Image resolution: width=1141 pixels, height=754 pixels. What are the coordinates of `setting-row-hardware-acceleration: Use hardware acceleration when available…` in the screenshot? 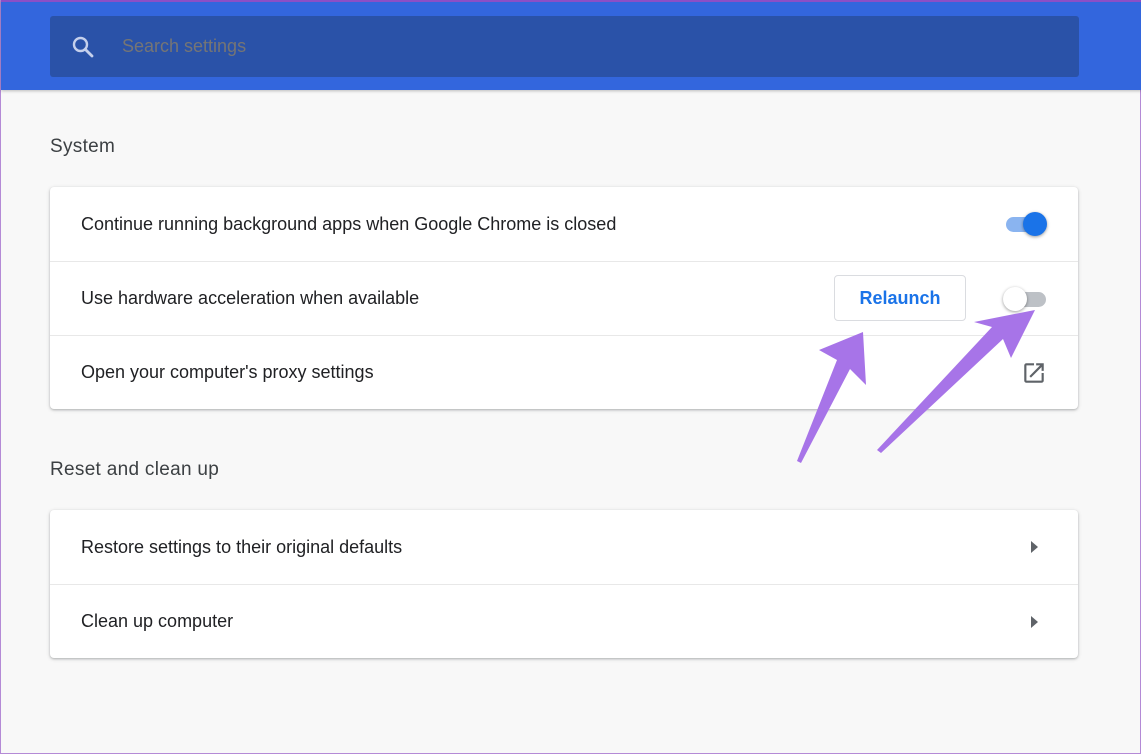 It's located at (564, 298).